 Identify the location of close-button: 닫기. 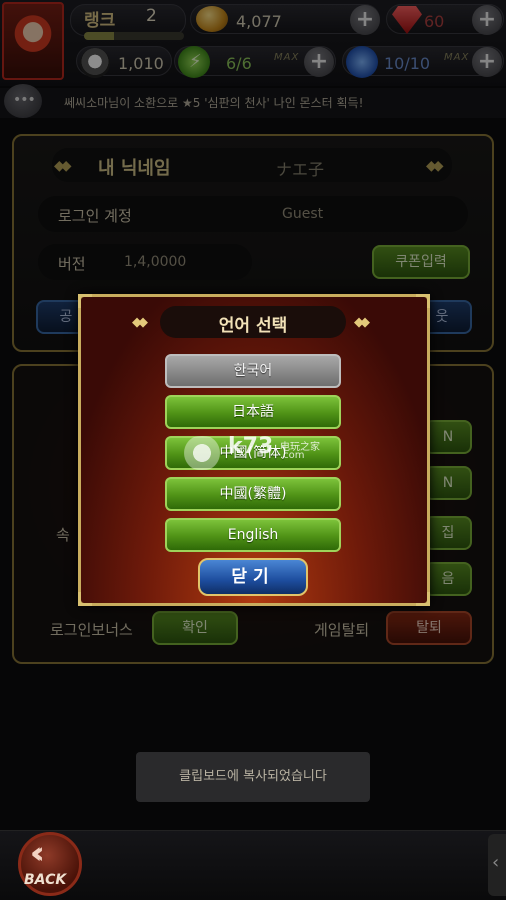
(253, 577).